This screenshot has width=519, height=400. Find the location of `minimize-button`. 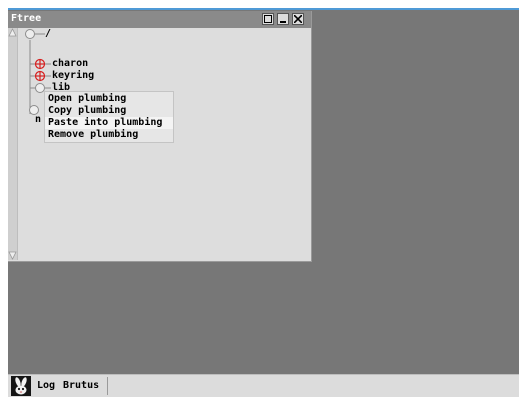

minimize-button is located at coordinates (283, 19).